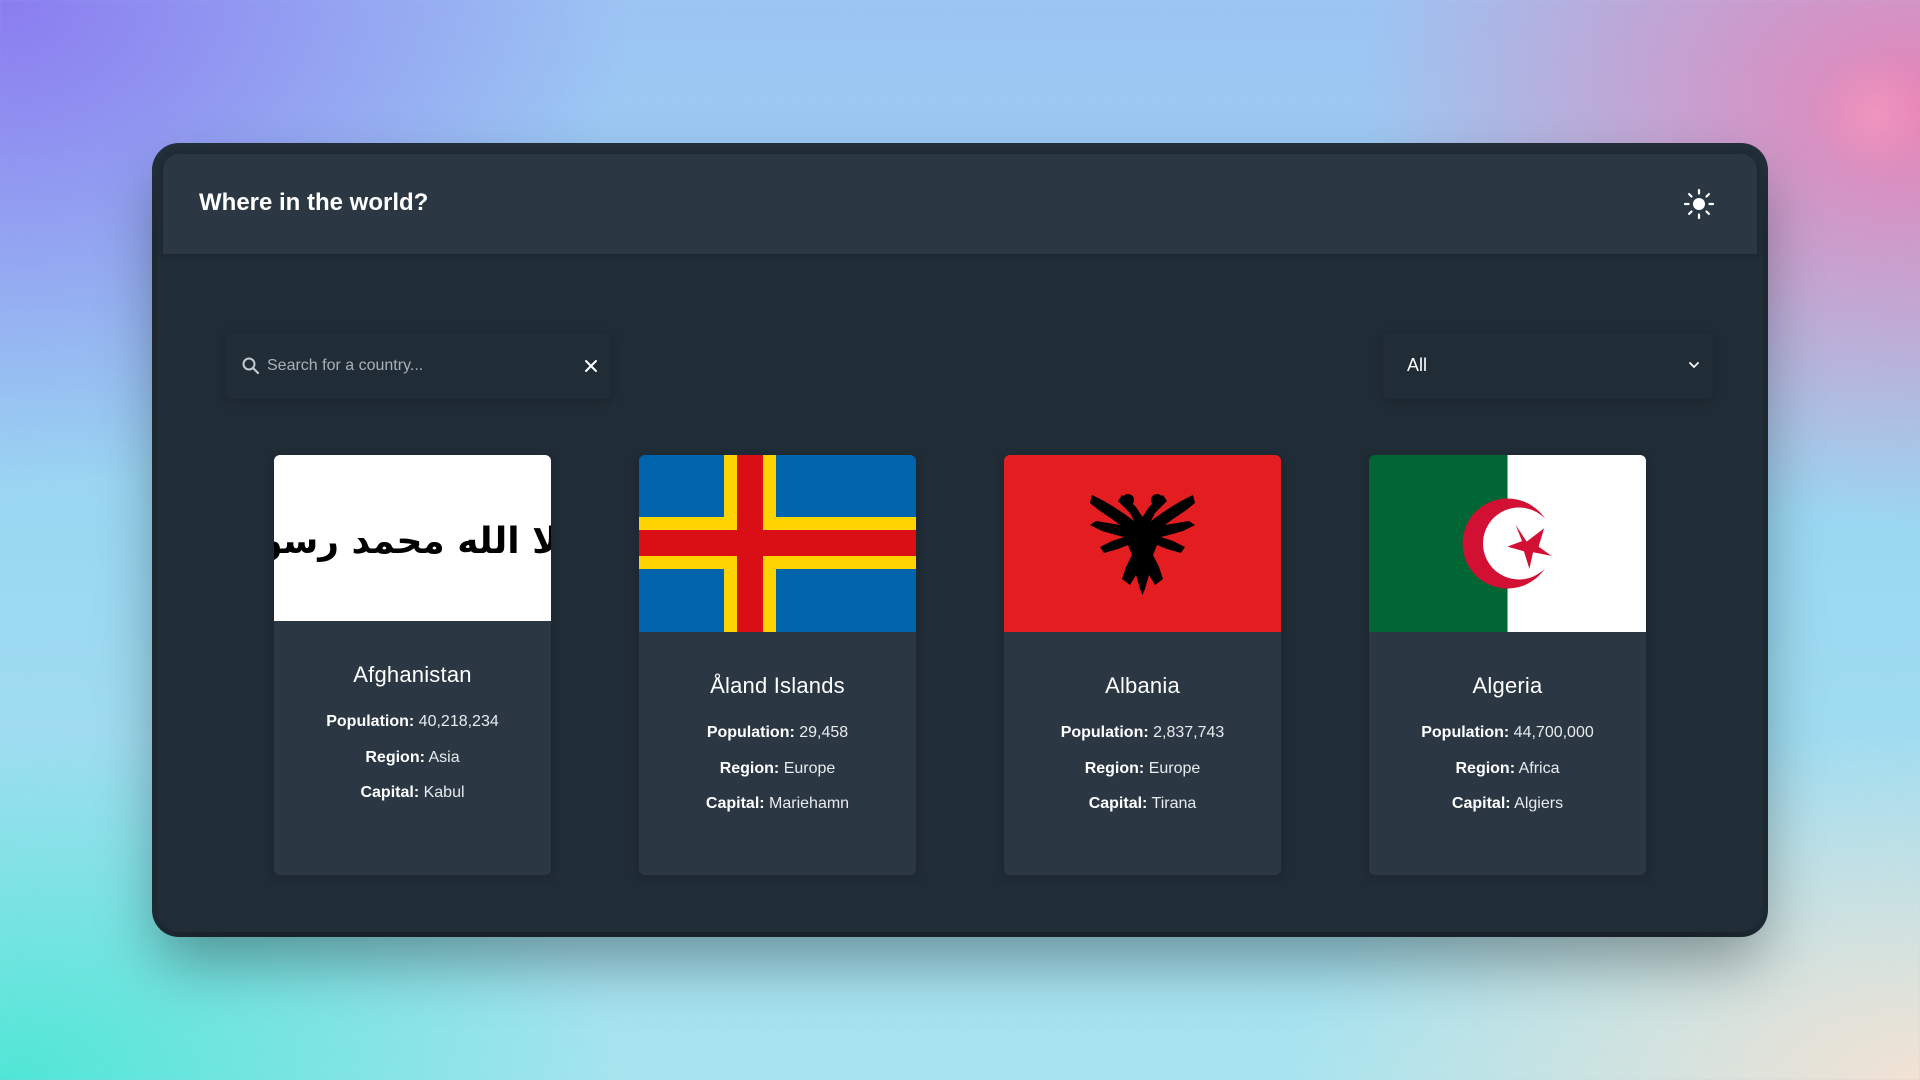  Describe the element at coordinates (444, 757) in the screenshot. I see `region-value: Asia` at that location.